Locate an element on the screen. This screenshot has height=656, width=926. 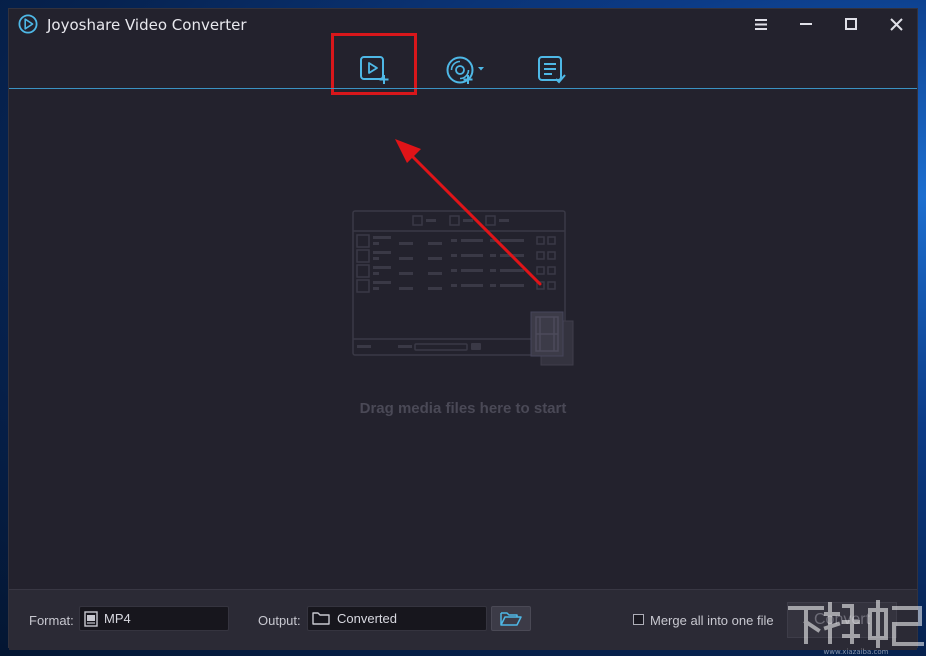
format-value: MP4 is located at coordinates (117, 618).